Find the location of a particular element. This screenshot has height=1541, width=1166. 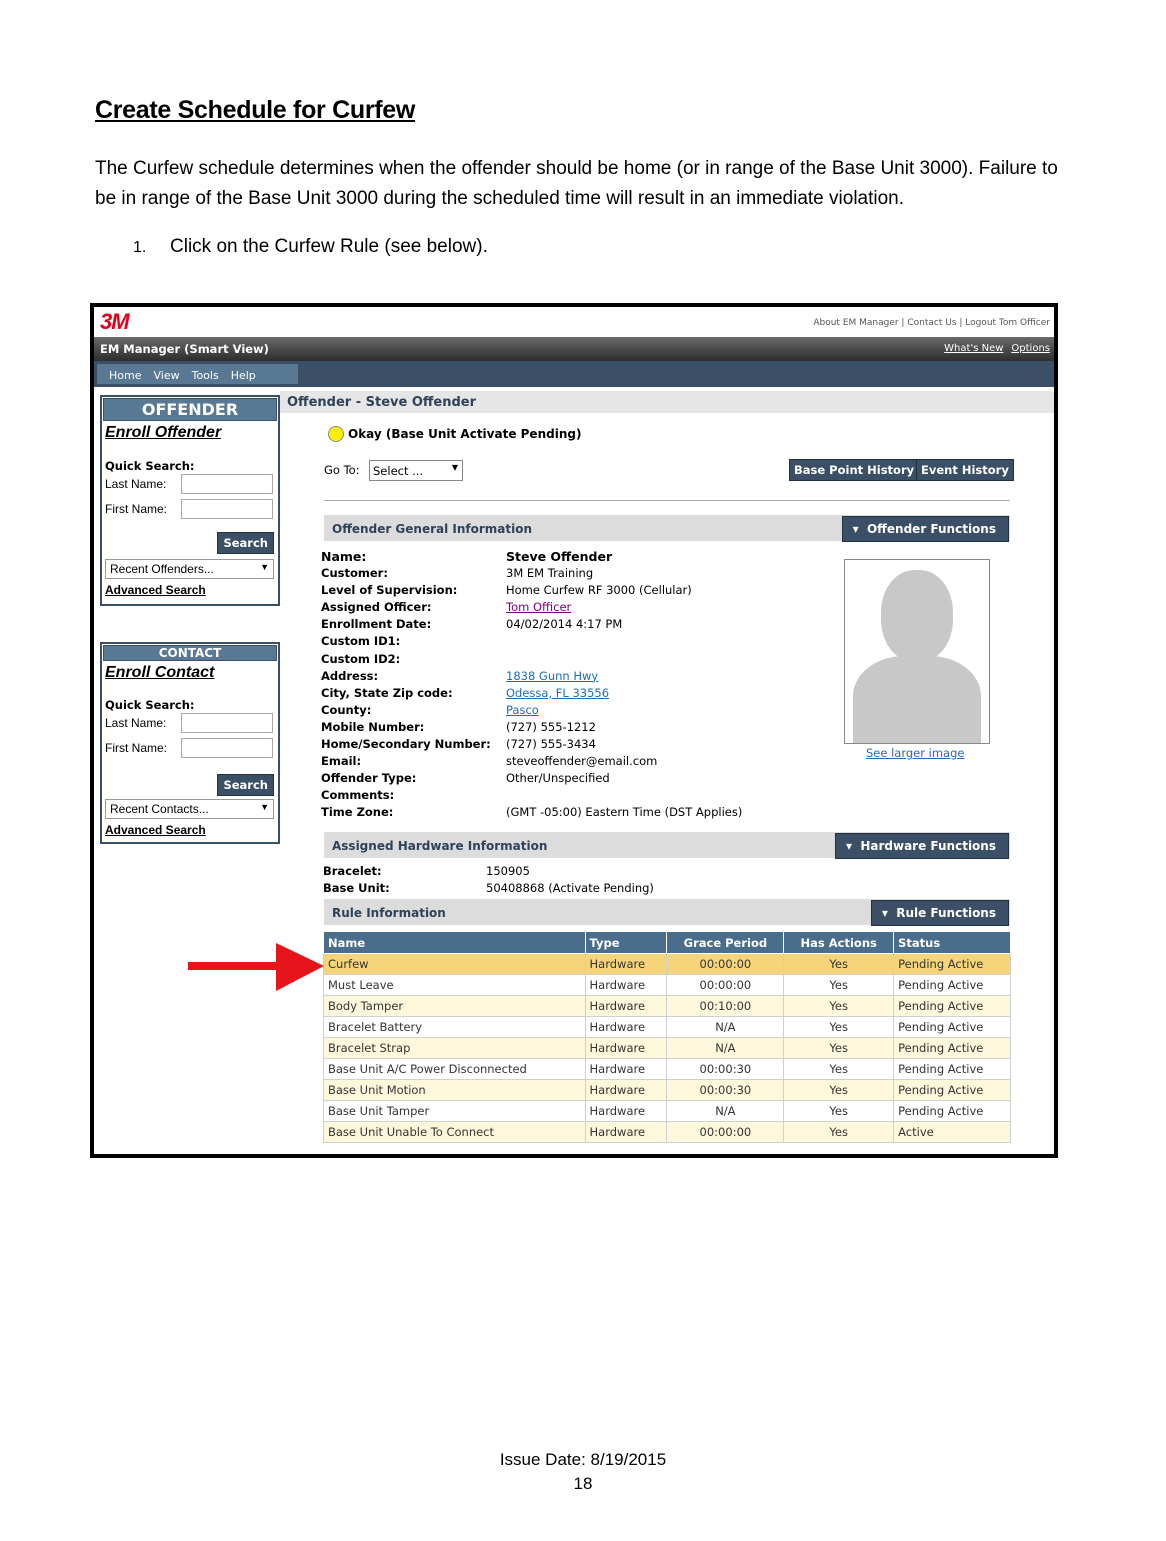

rule-name: Base Unit A/C Power Disconnected is located at coordinates (454, 1069).